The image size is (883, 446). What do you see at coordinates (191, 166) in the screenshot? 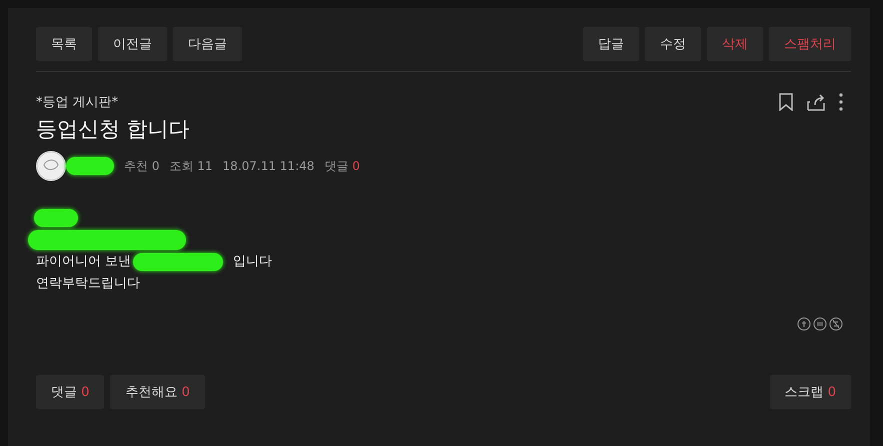
I see `view-count: 조회 11` at bounding box center [191, 166].